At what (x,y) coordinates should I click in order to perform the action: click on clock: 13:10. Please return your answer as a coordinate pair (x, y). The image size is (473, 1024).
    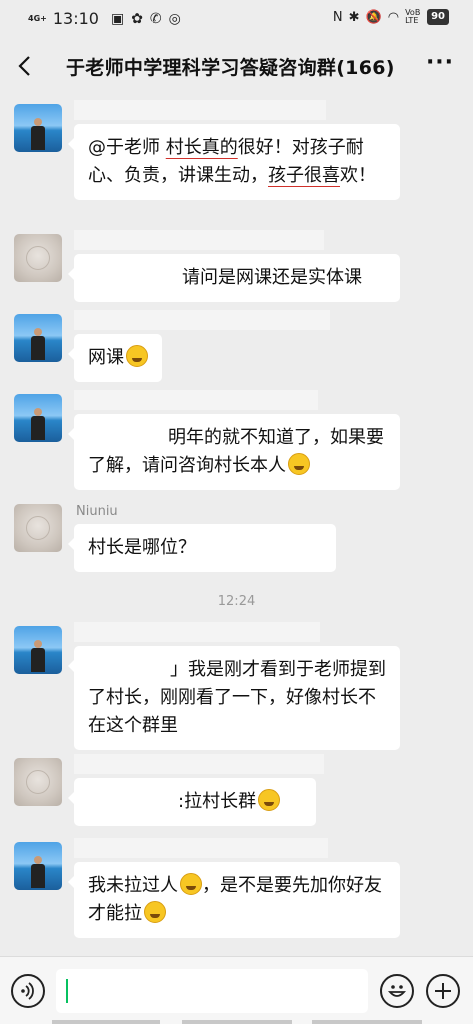
    Looking at the image, I should click on (75, 18).